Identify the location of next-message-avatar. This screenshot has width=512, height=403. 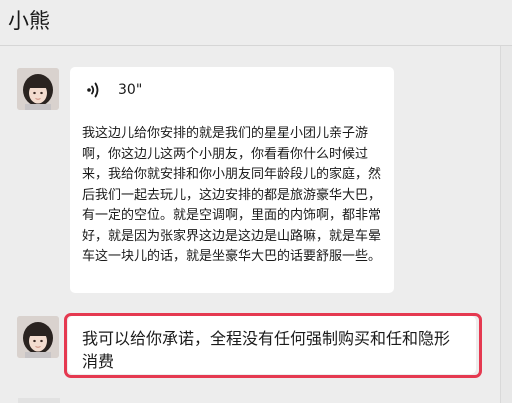
(39, 400).